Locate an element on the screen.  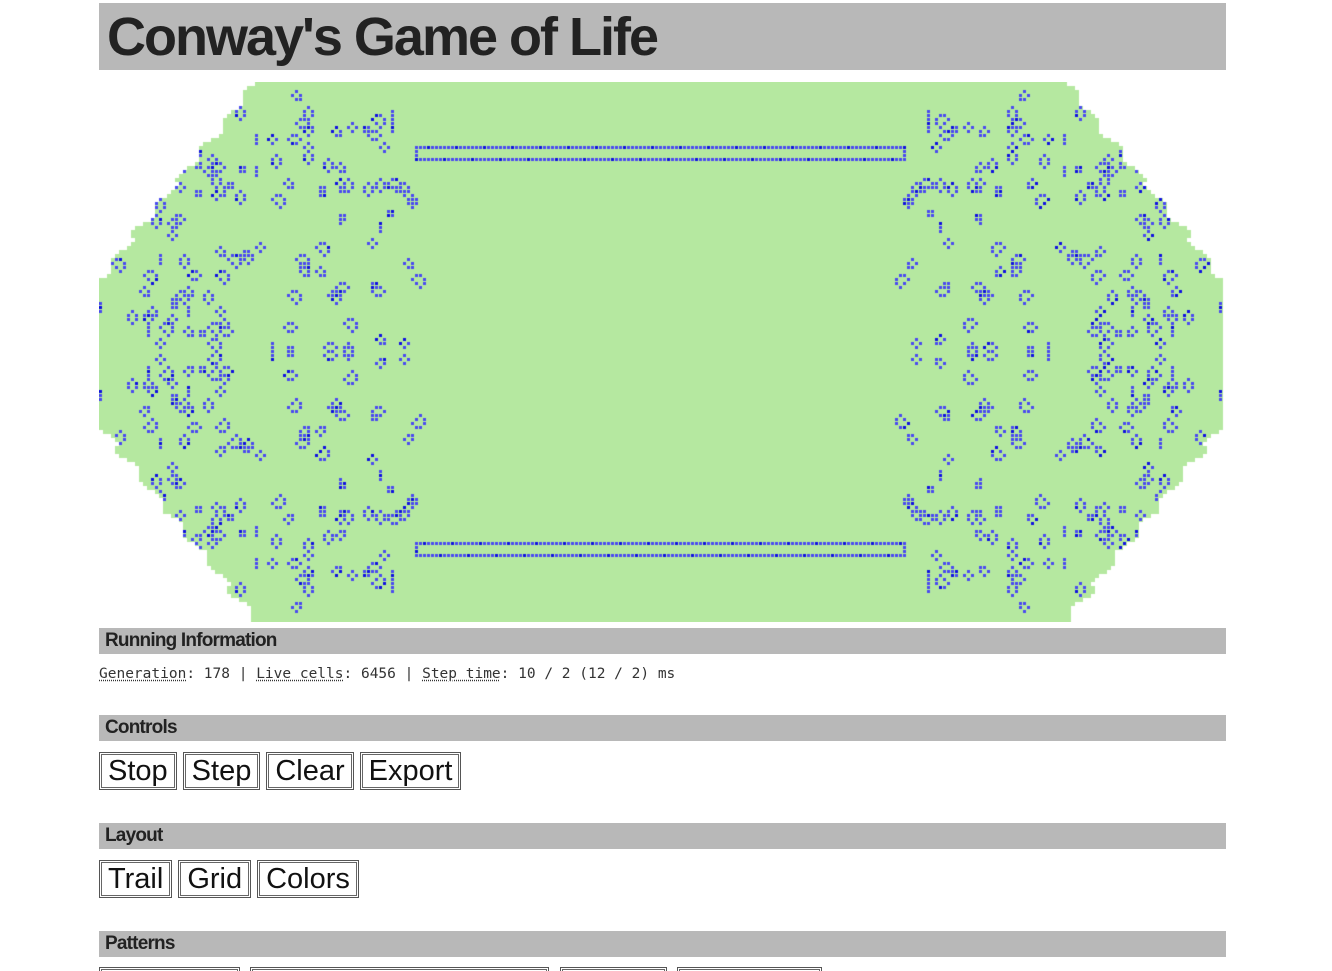
step-button: Step is located at coordinates (221, 771).